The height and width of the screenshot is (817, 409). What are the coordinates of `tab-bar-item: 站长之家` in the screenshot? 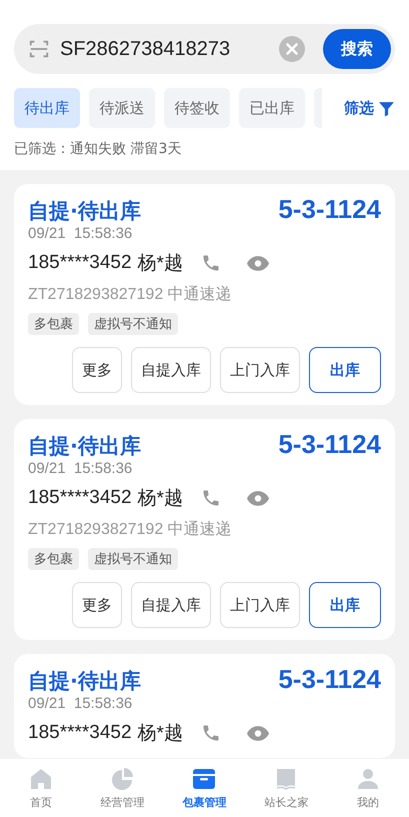 It's located at (286, 788).